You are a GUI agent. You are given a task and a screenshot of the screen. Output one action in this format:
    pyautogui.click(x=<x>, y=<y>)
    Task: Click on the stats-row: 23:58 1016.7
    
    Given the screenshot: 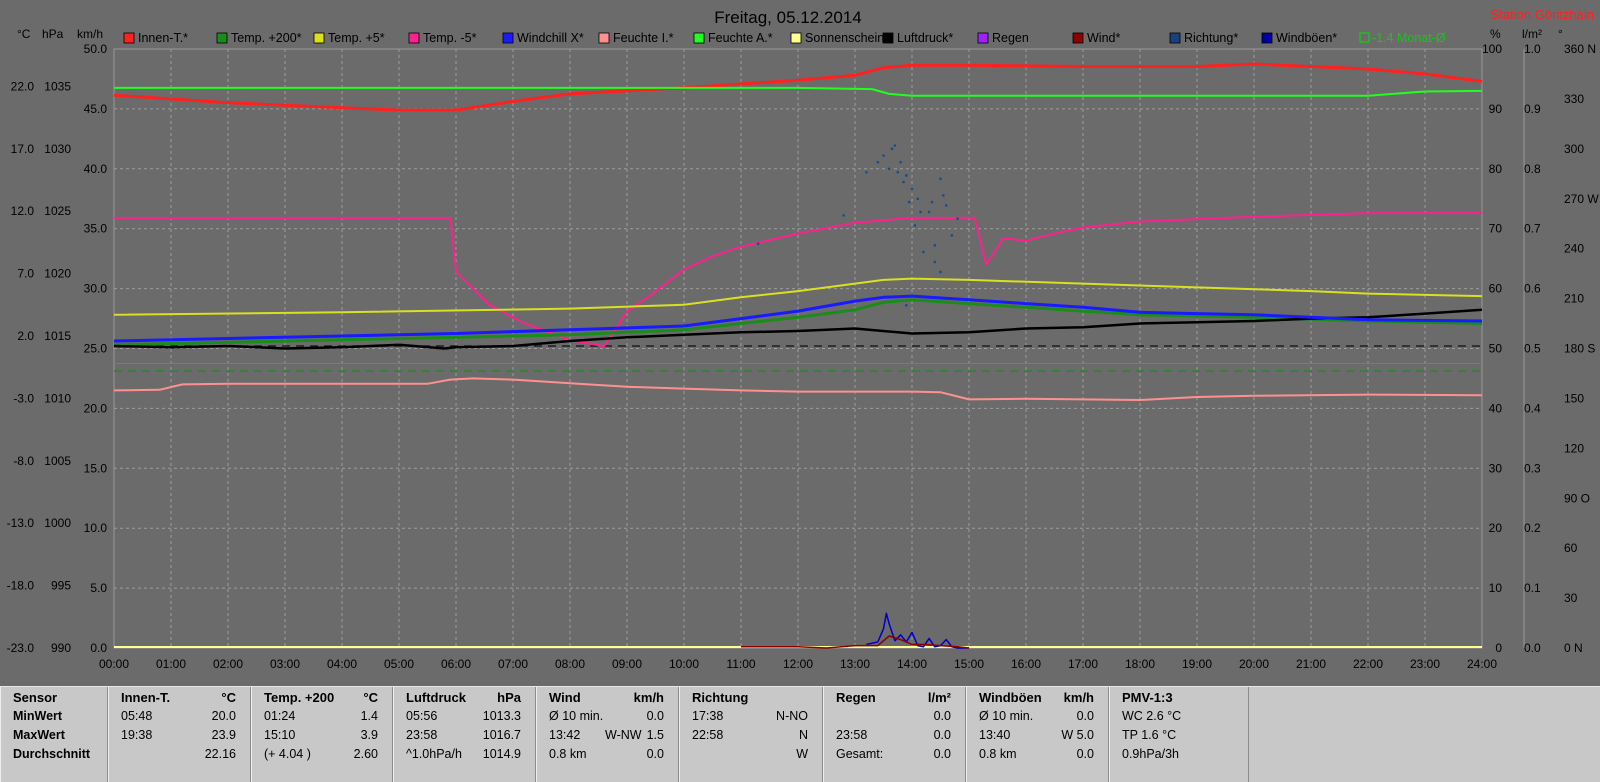 What is the action you would take?
    pyautogui.click(x=464, y=735)
    